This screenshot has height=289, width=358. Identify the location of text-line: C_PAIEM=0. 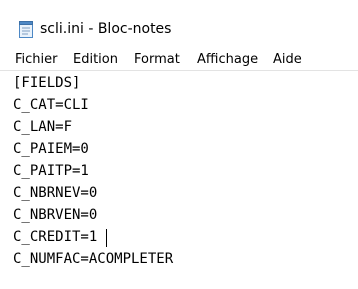
(51, 149).